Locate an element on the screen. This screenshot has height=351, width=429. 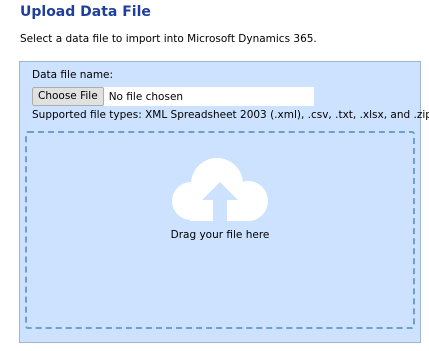
choose-file-button: Choose File is located at coordinates (68, 96).